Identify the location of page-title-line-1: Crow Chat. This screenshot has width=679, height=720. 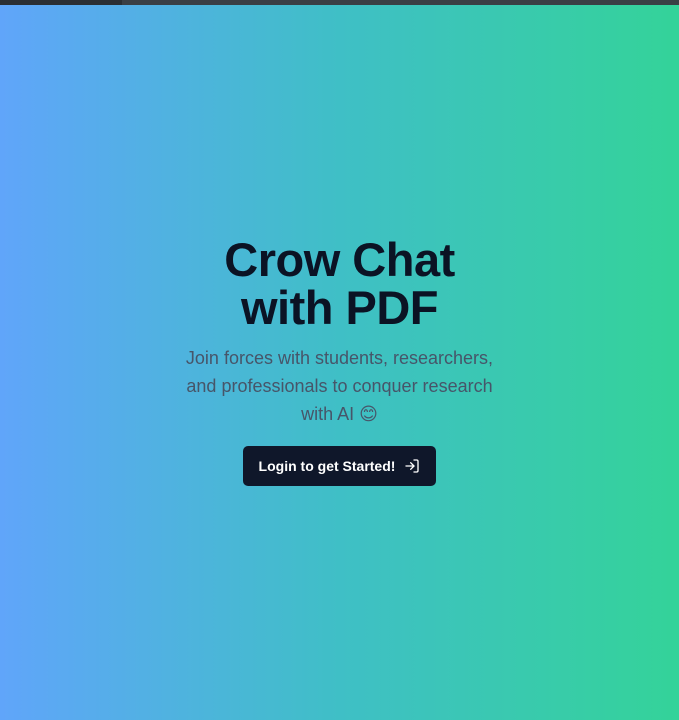
(339, 259).